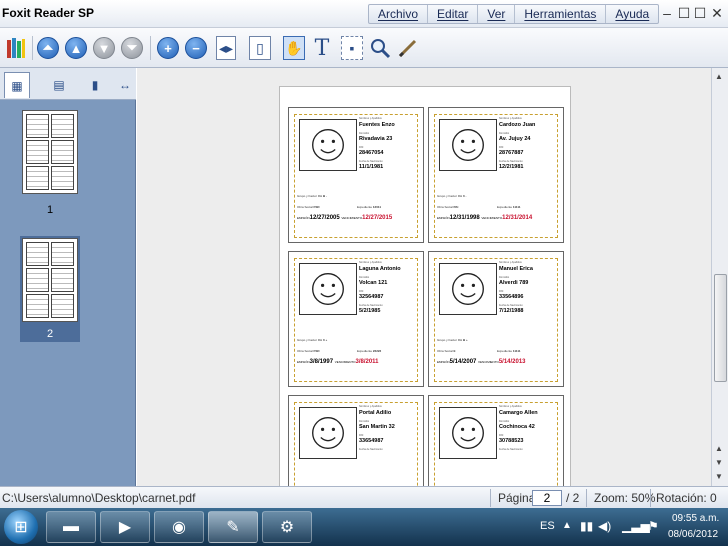 Image resolution: width=728 pixels, height=546 pixels. What do you see at coordinates (104, 48) in the screenshot?
I see `next-page-icon: ▼` at bounding box center [104, 48].